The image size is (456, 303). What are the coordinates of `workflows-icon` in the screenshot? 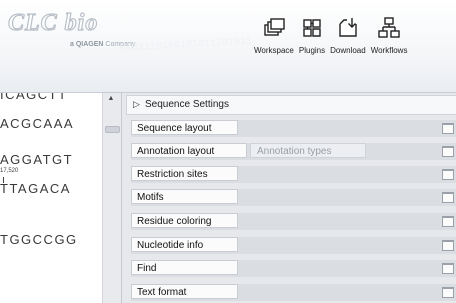 It's located at (389, 27).